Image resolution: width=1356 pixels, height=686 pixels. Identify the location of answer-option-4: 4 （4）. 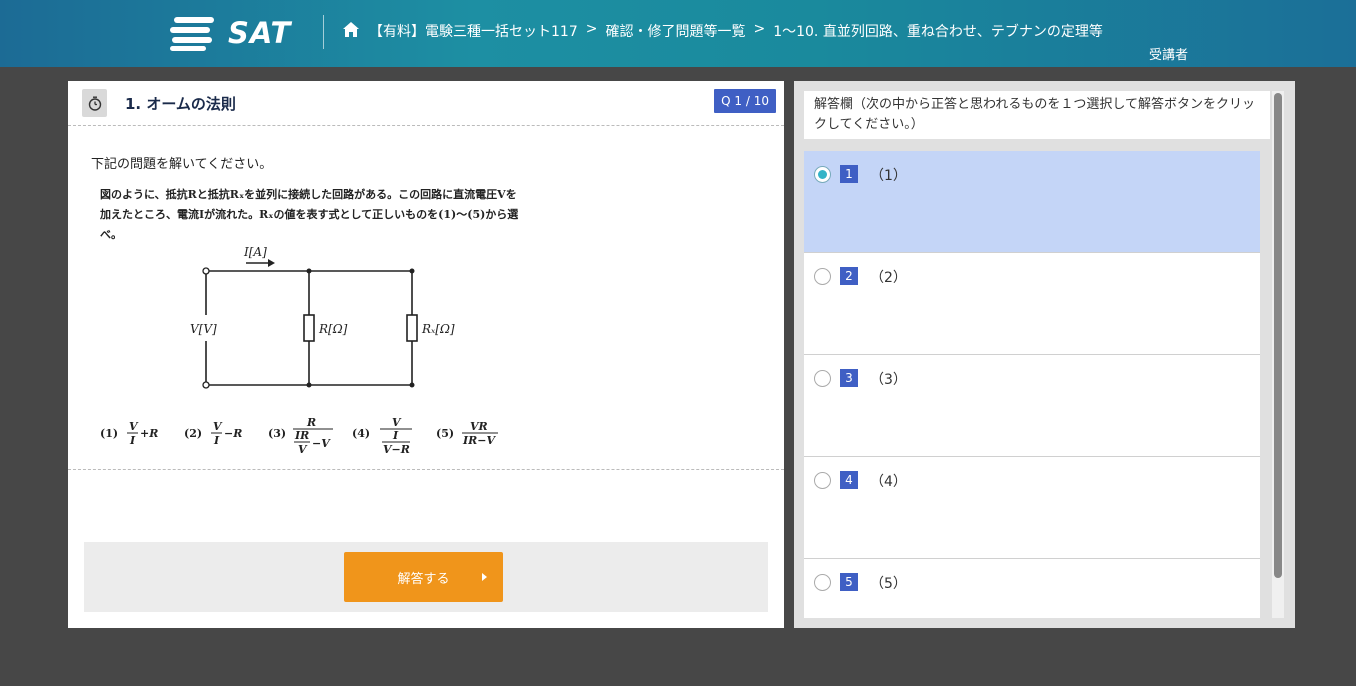
(1032, 508).